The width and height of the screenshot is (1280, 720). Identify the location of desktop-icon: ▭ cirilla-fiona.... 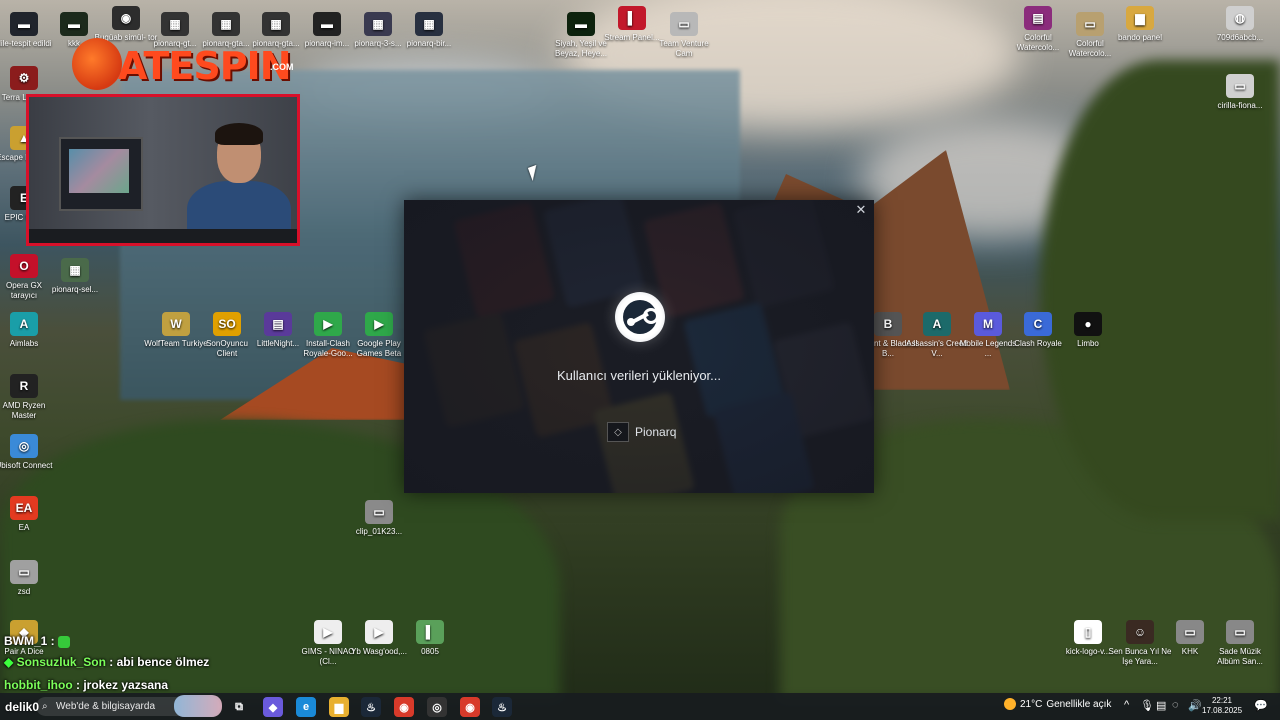
(1240, 97).